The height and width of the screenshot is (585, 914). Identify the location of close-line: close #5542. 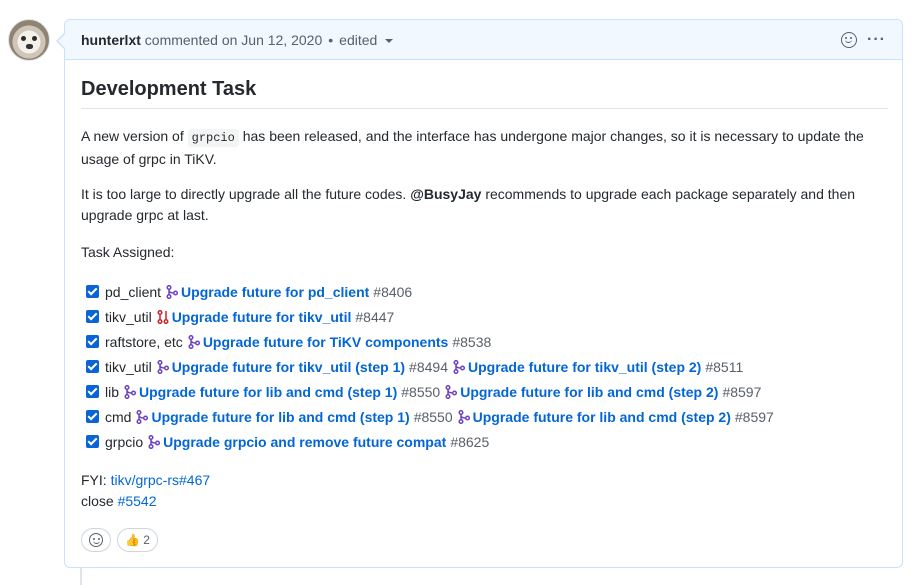
(119, 501).